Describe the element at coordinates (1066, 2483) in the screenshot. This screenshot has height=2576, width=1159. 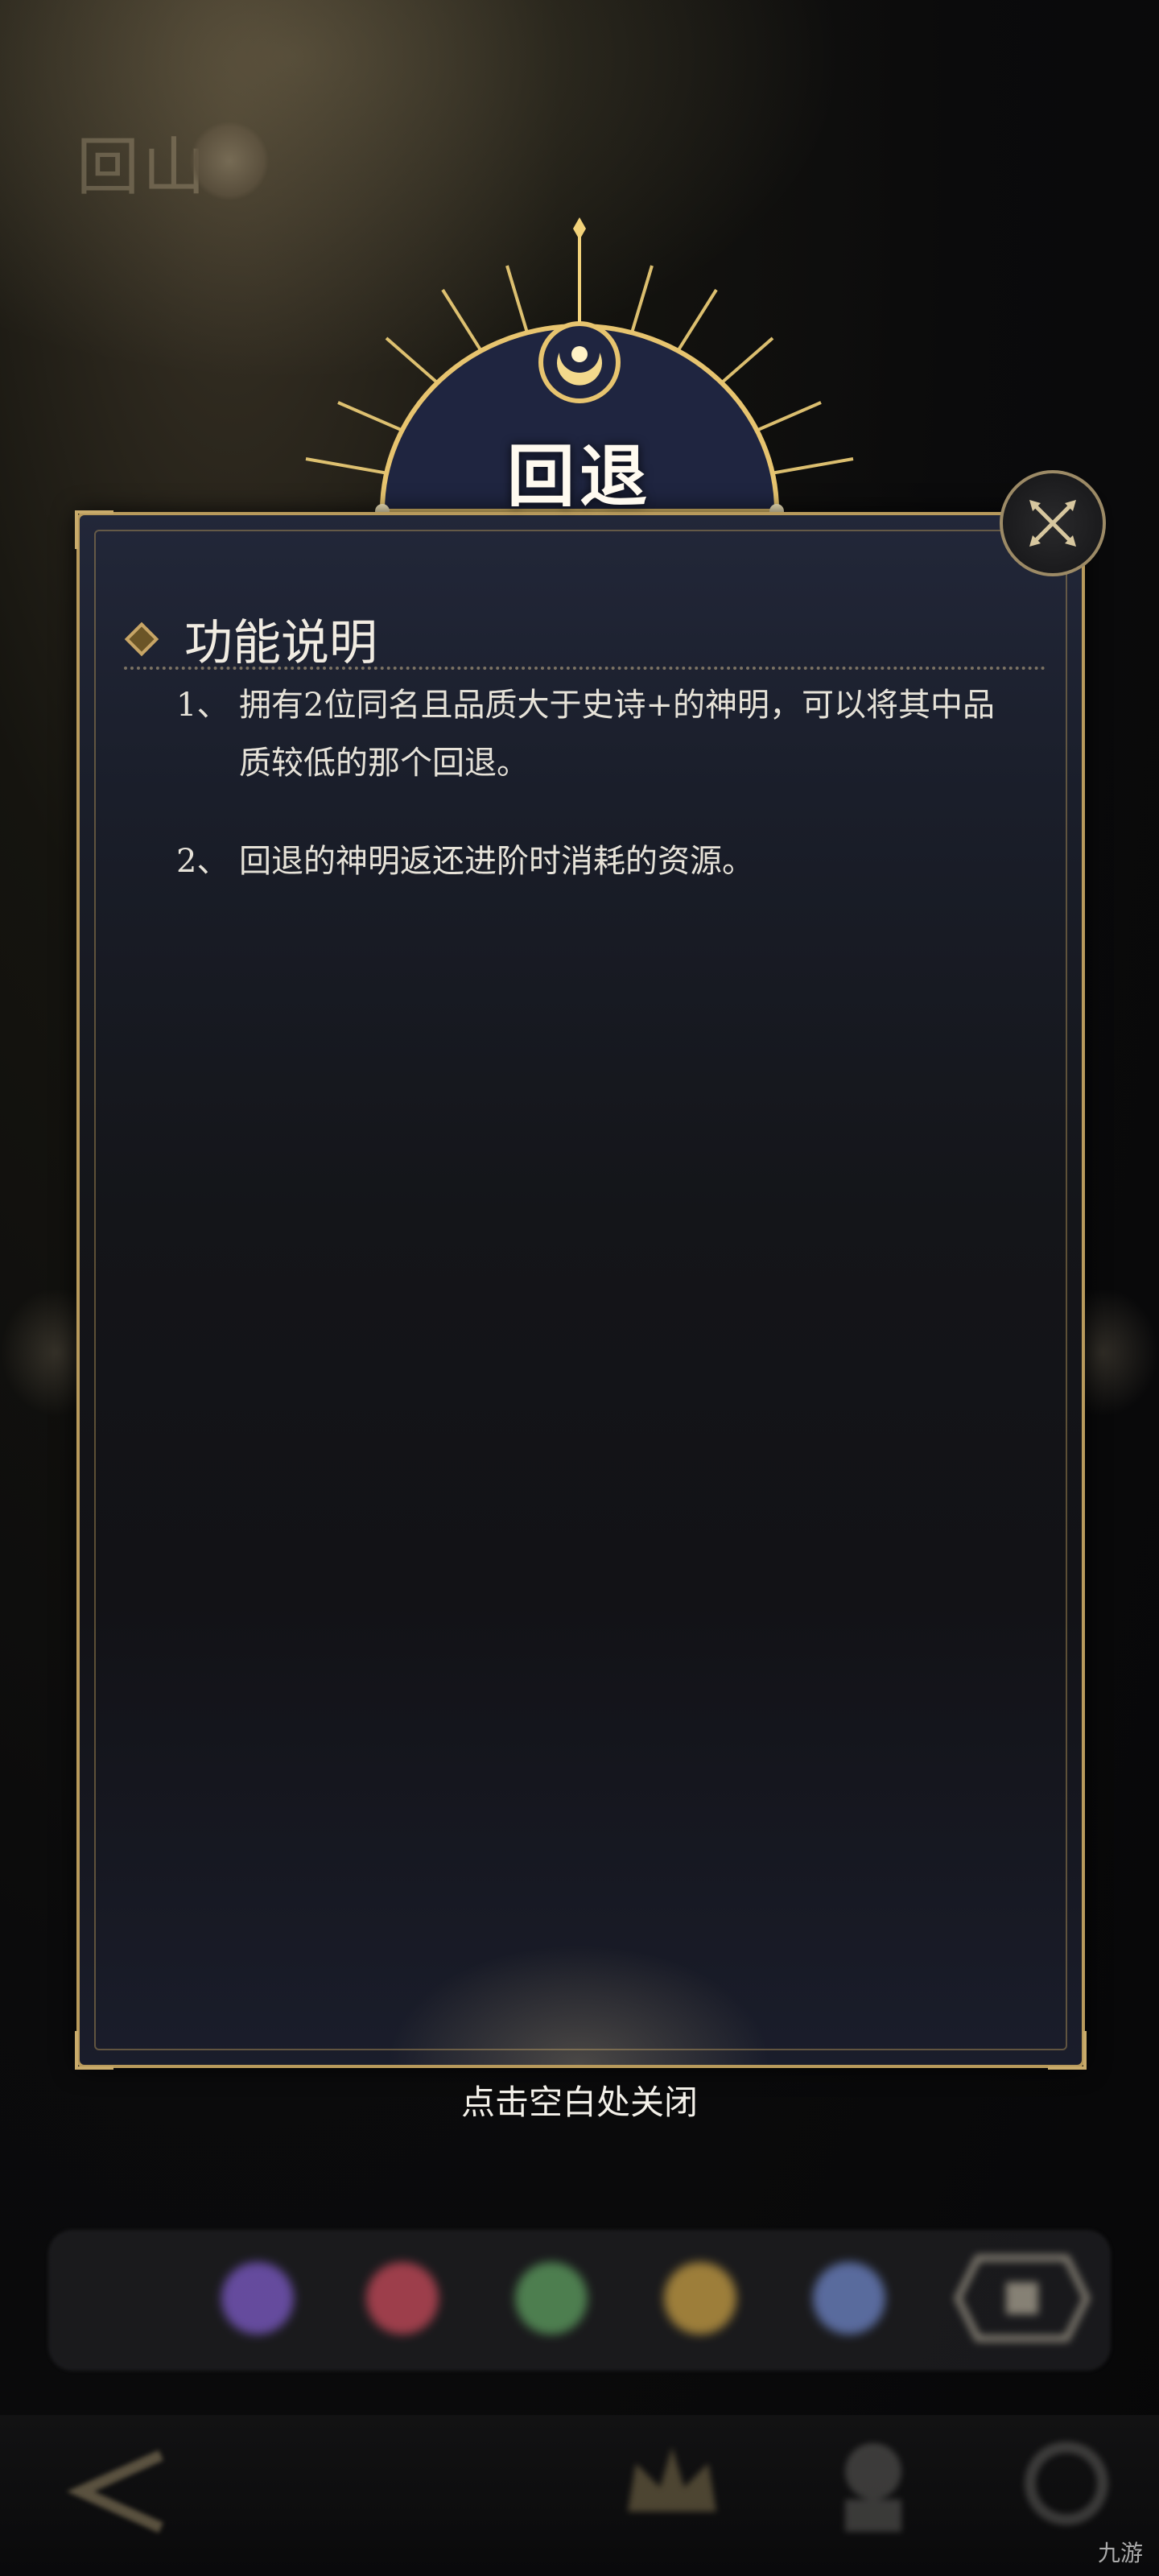
I see `swirl-icon` at that location.